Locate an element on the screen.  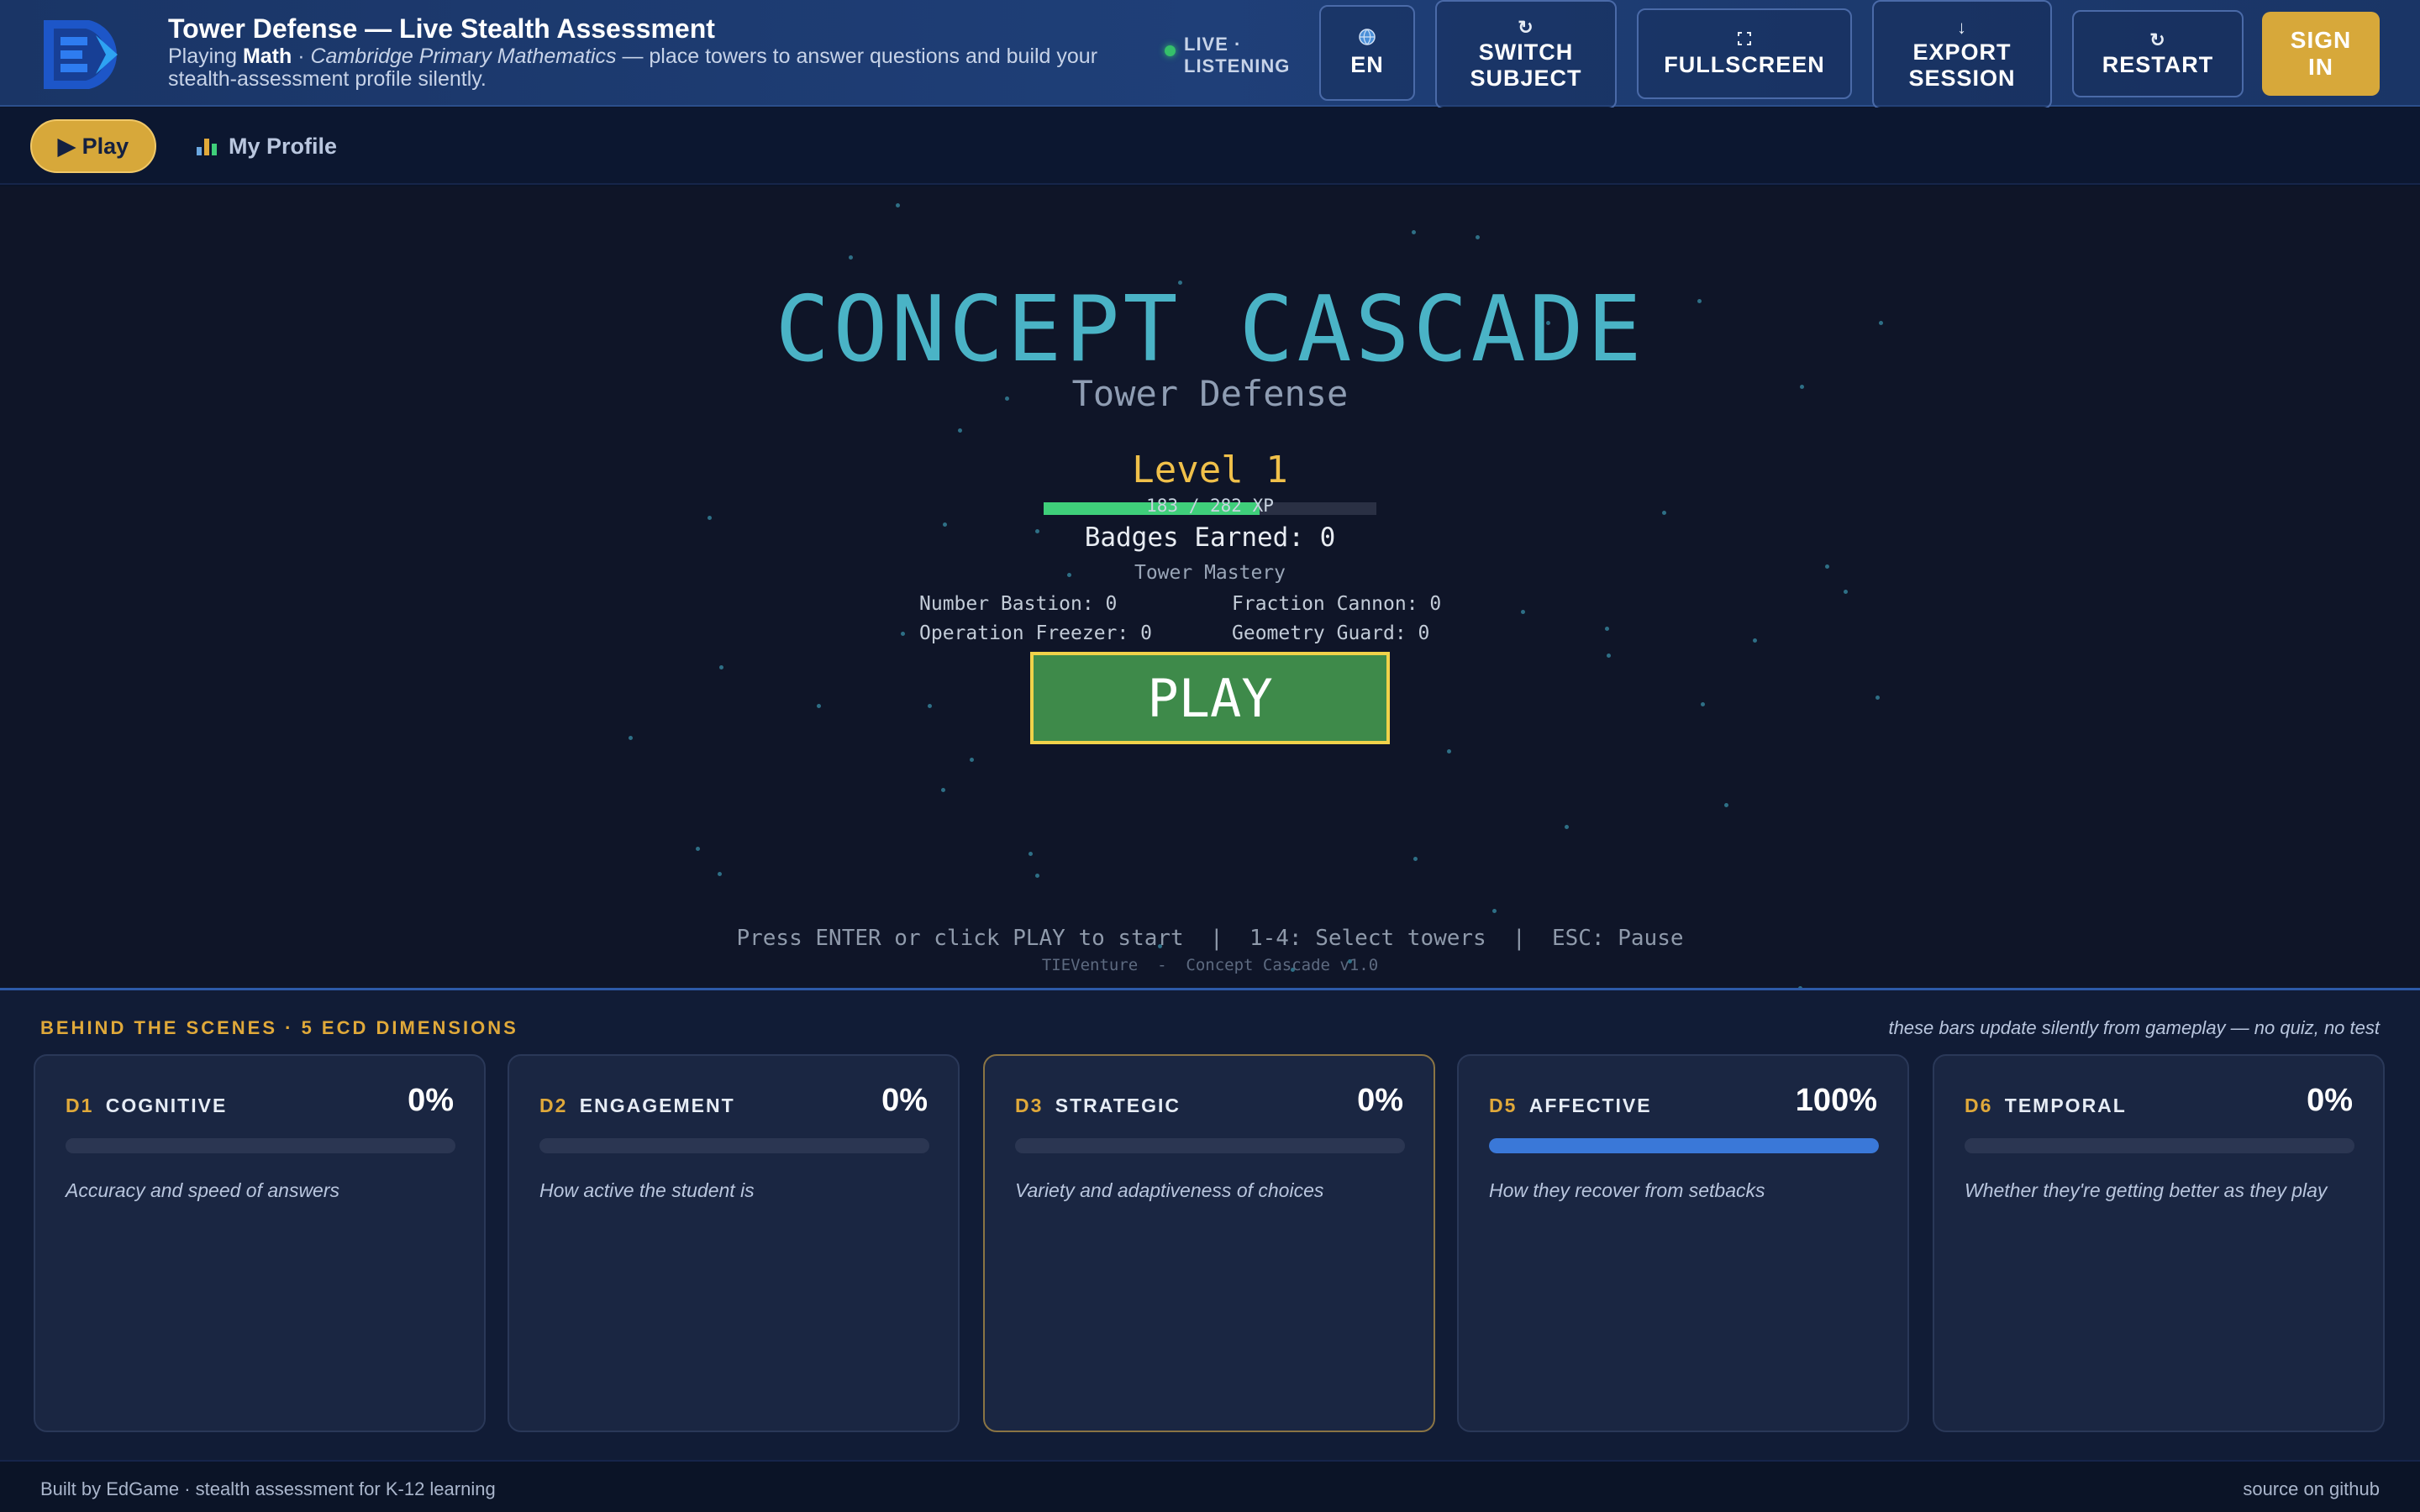
tab-play: ▶ Play is located at coordinates (93, 146).